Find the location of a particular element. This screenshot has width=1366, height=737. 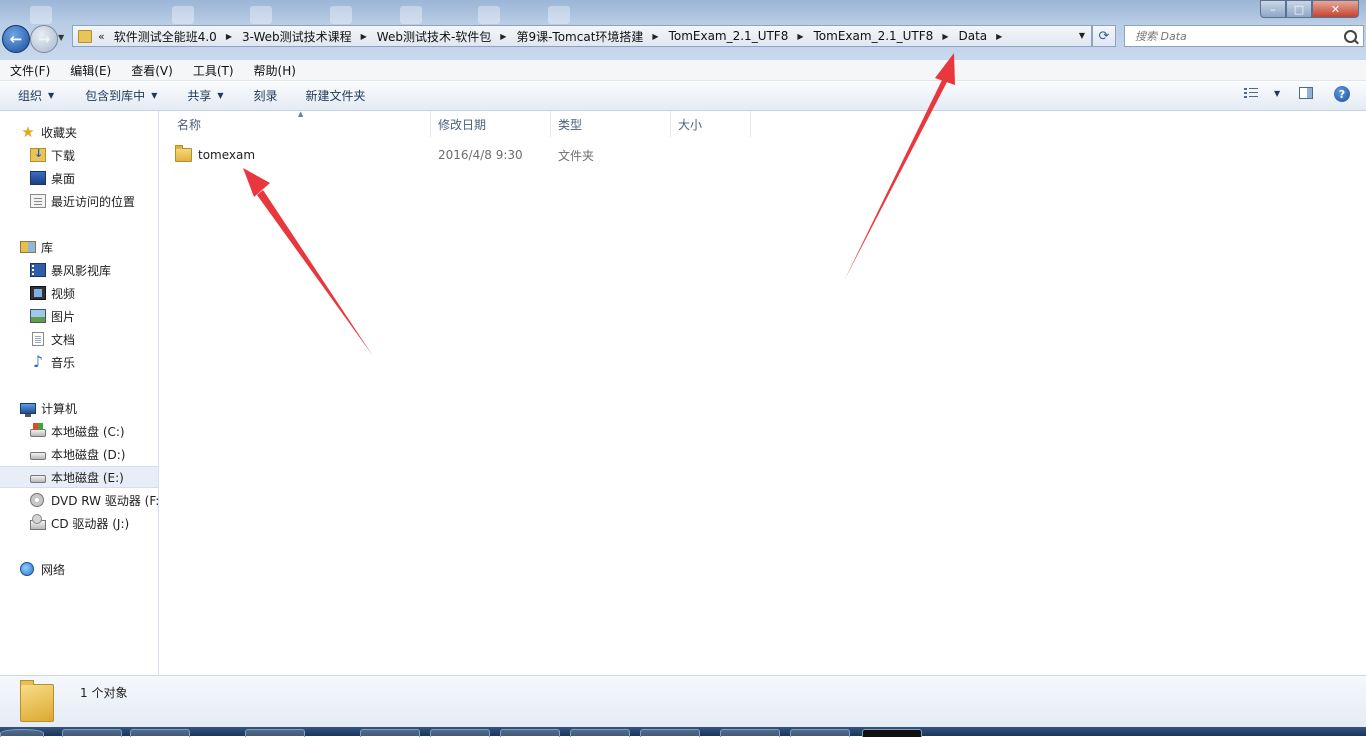

forward-button: → is located at coordinates (44, 39).